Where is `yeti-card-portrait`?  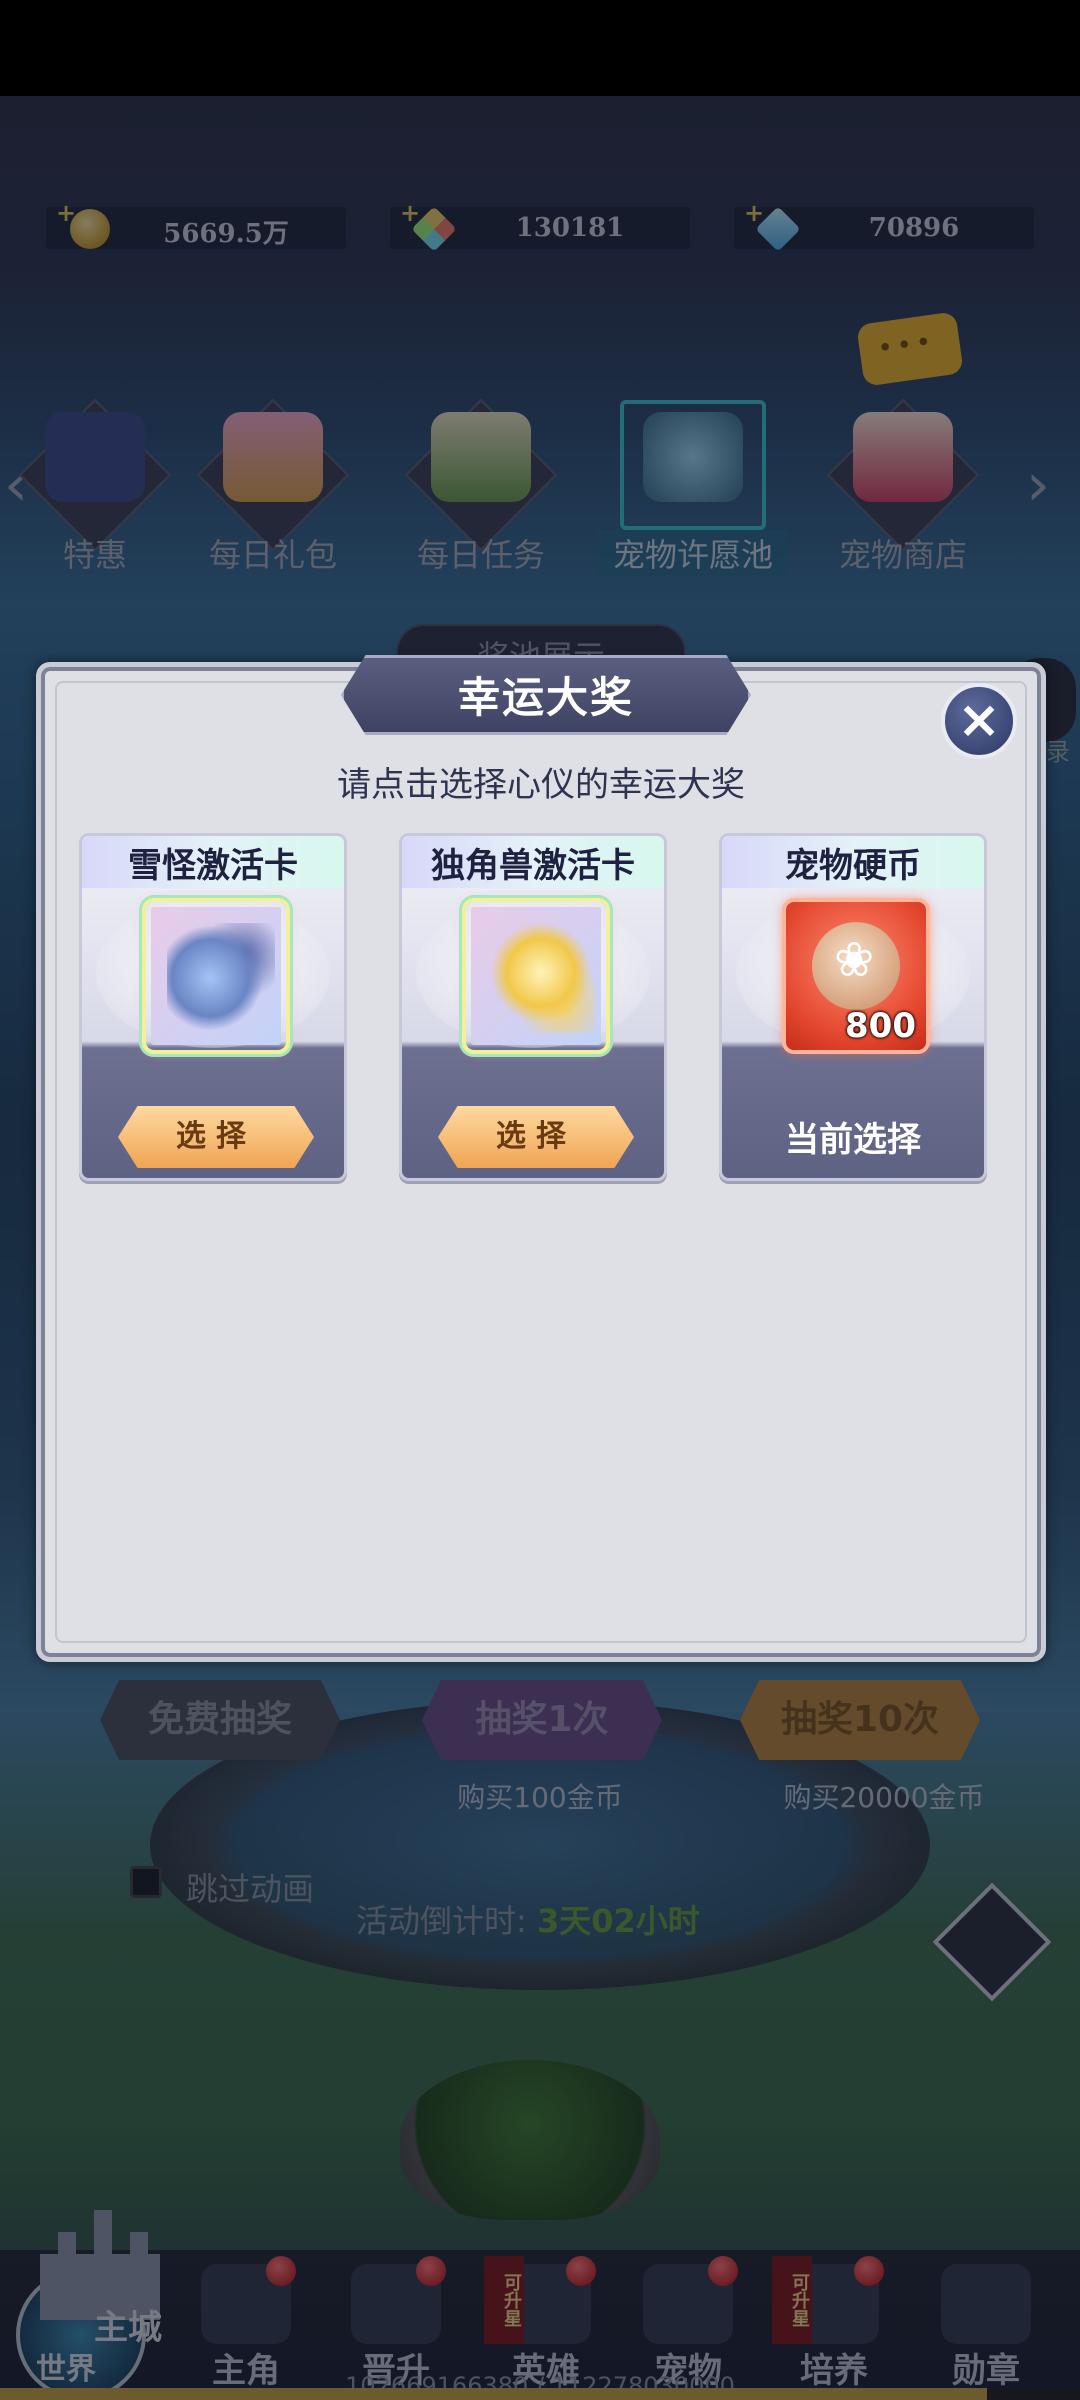 yeti-card-portrait is located at coordinates (216, 976).